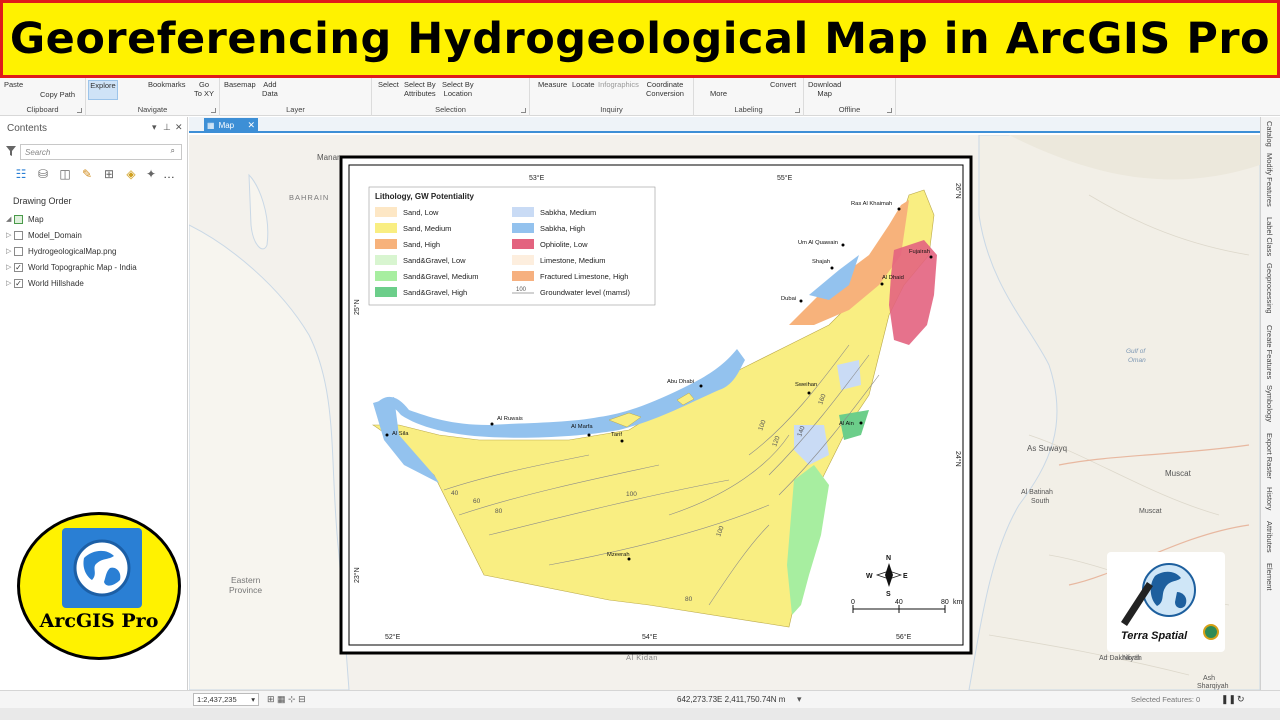 This screenshot has height=720, width=1280. What do you see at coordinates (783, 84) in the screenshot?
I see `convert-button: Convert` at bounding box center [783, 84].